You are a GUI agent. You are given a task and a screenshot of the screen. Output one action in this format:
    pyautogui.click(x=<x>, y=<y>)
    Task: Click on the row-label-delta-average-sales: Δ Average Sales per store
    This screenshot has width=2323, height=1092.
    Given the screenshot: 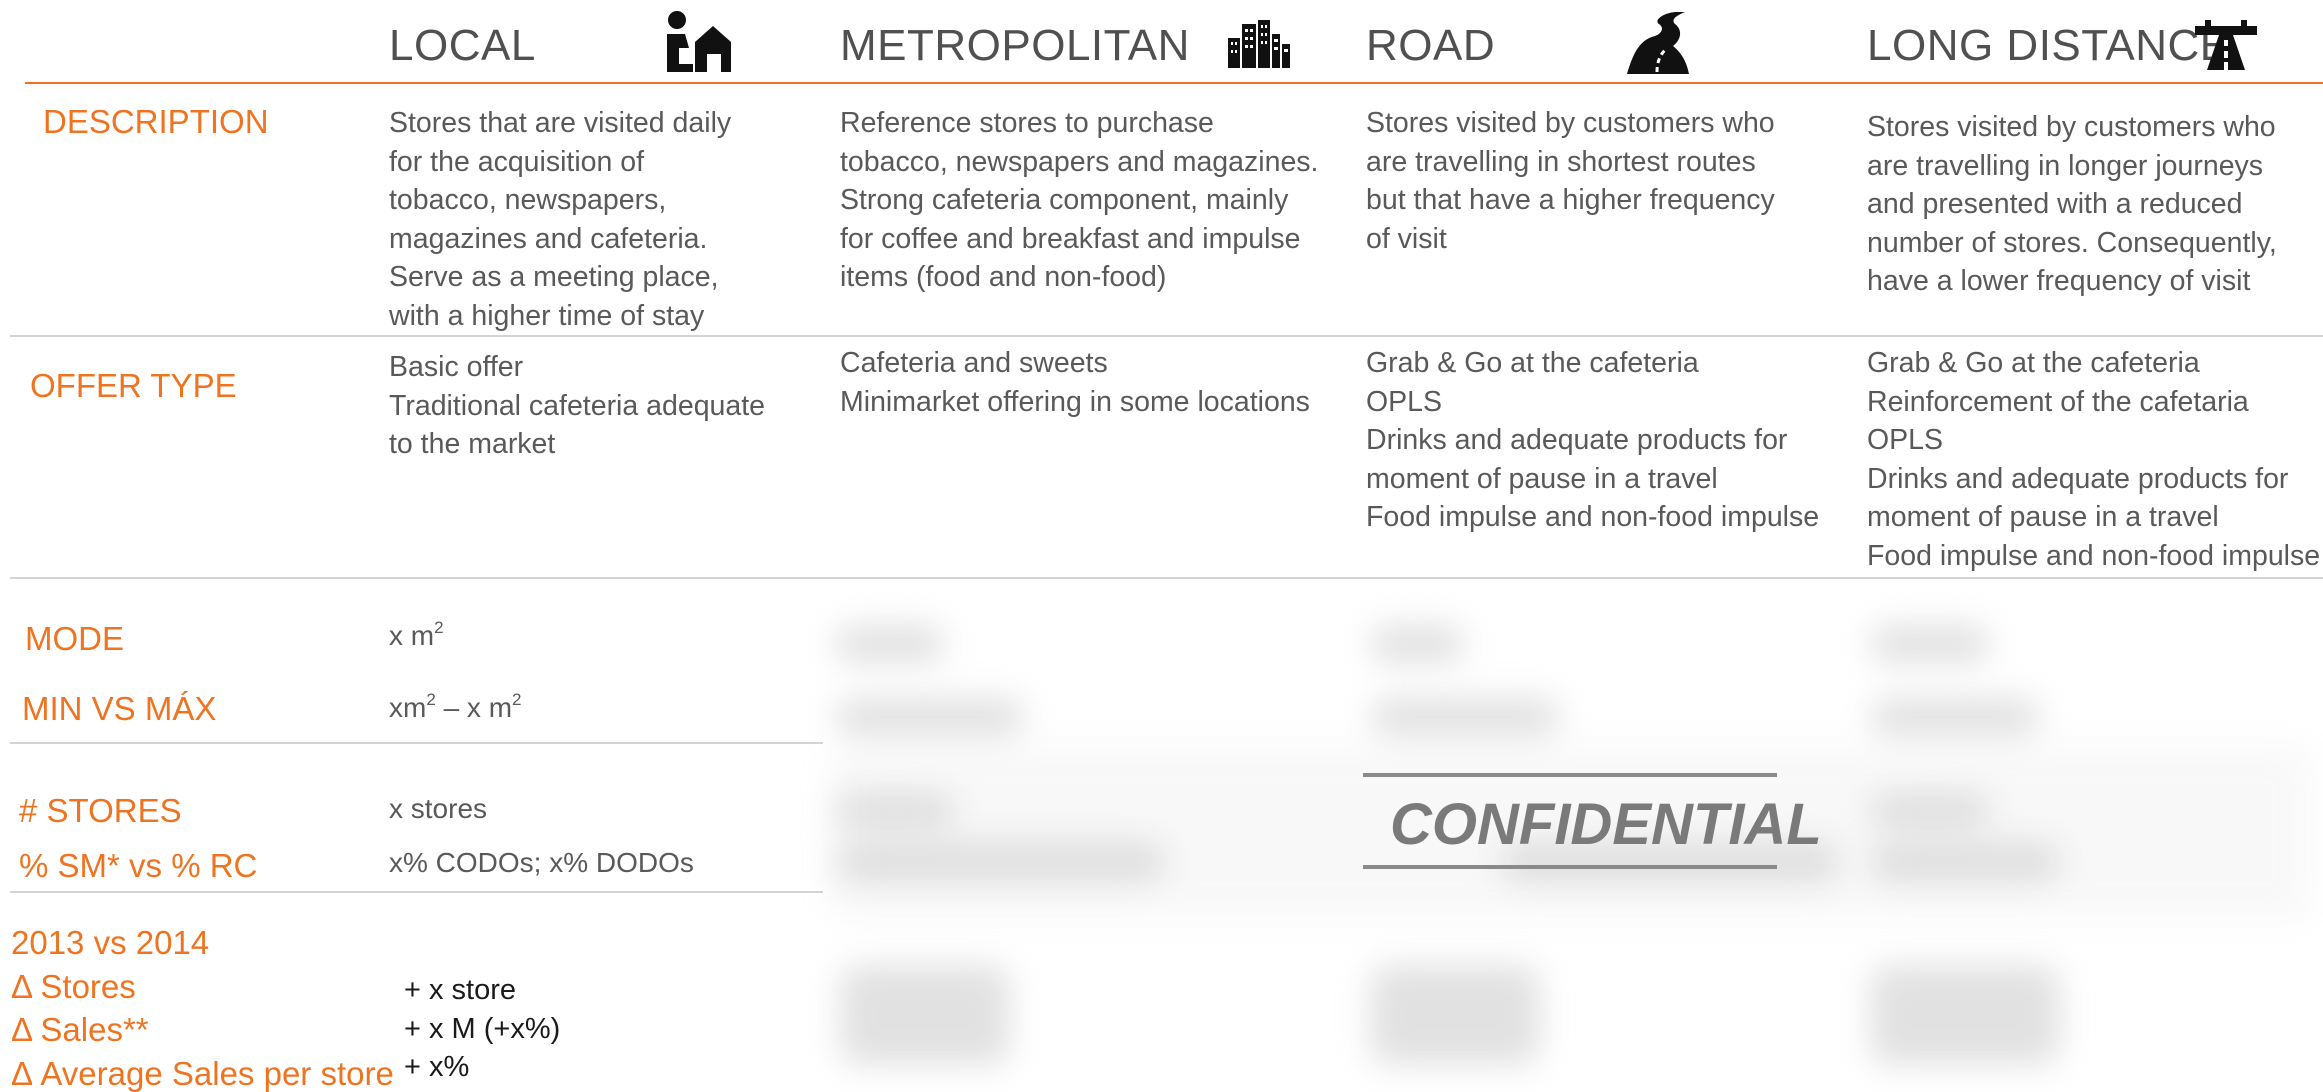 What is the action you would take?
    pyautogui.click(x=202, y=1073)
    